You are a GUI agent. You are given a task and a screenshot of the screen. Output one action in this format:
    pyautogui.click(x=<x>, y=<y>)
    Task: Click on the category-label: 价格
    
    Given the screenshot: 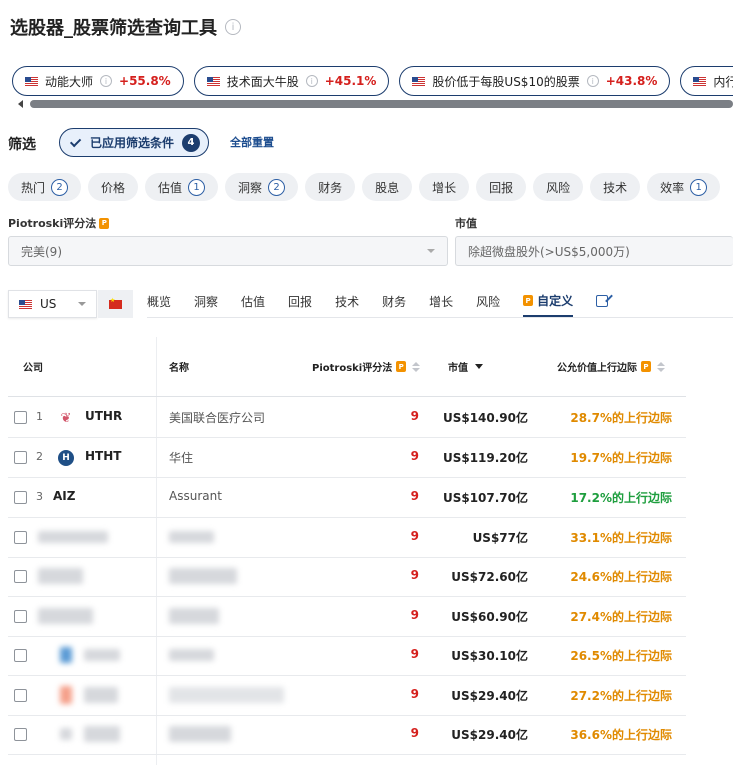 What is the action you would take?
    pyautogui.click(x=113, y=187)
    